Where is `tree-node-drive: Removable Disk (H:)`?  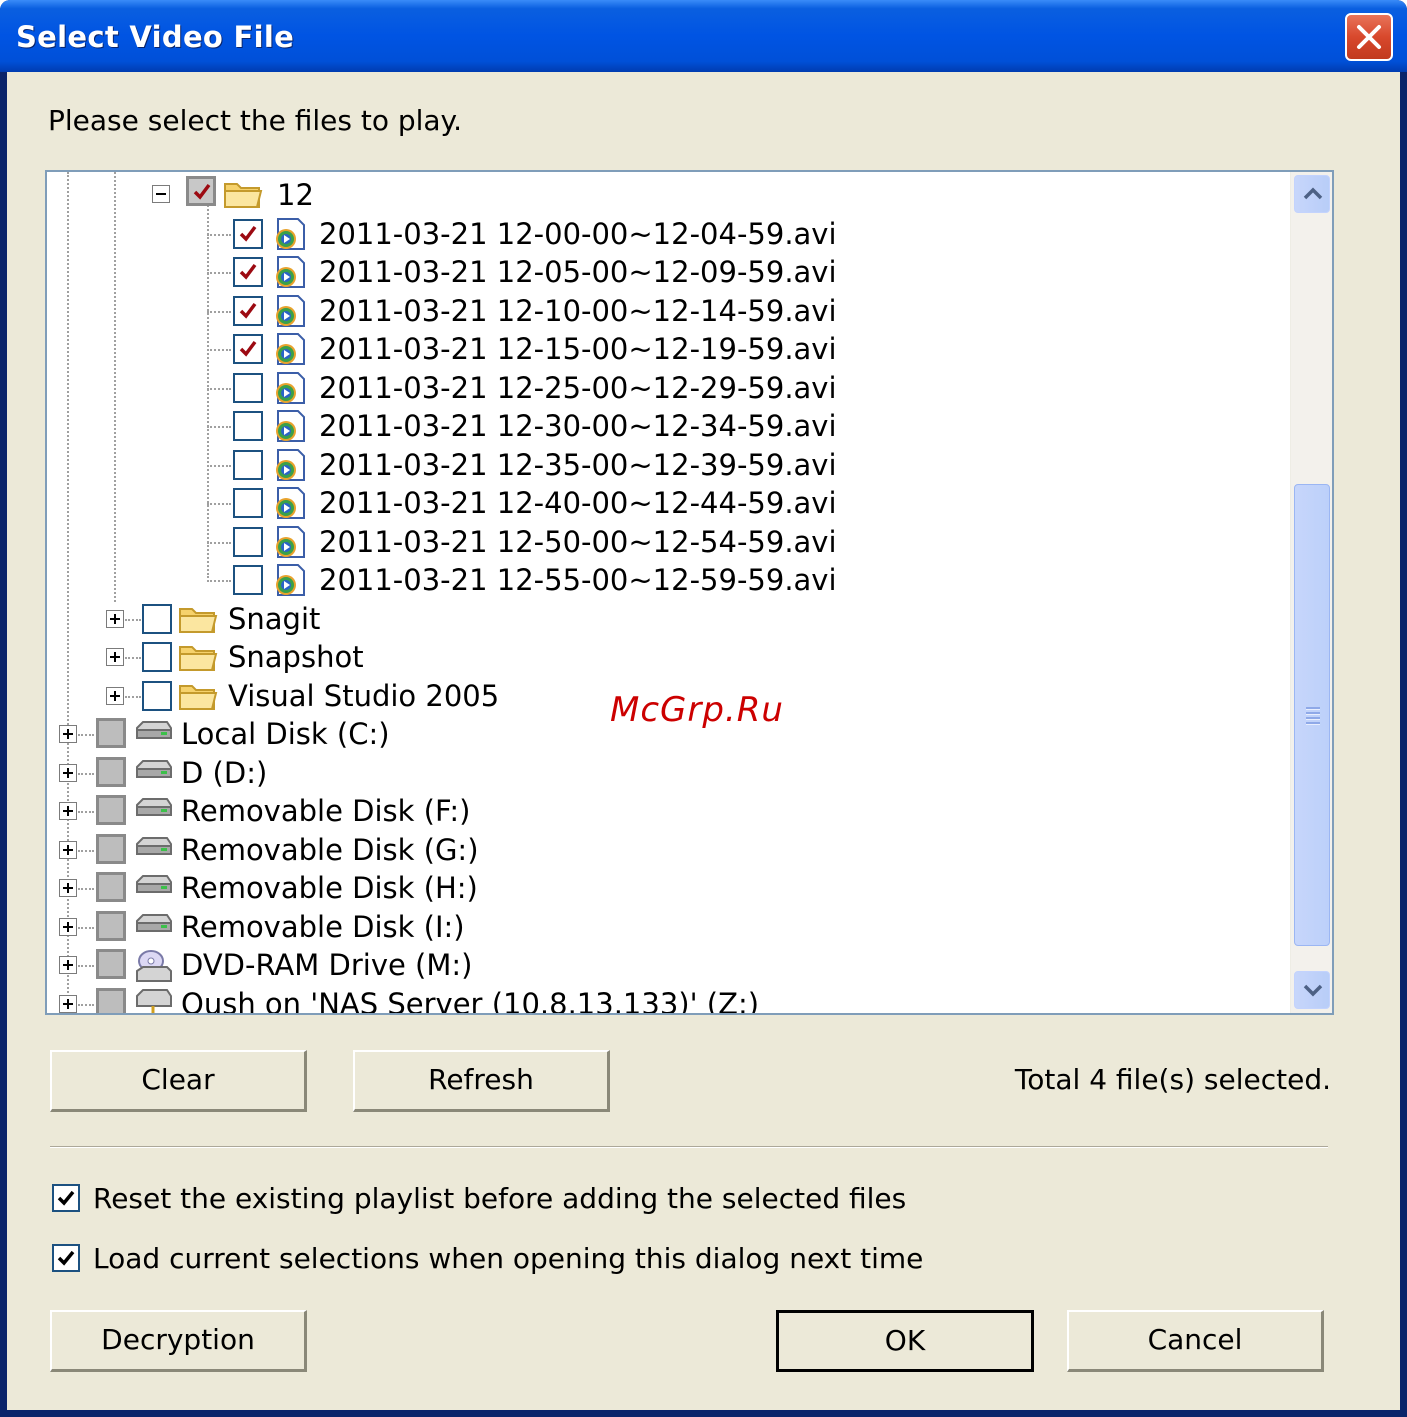
tree-node-drive: Removable Disk (H:) is located at coordinates (667, 888).